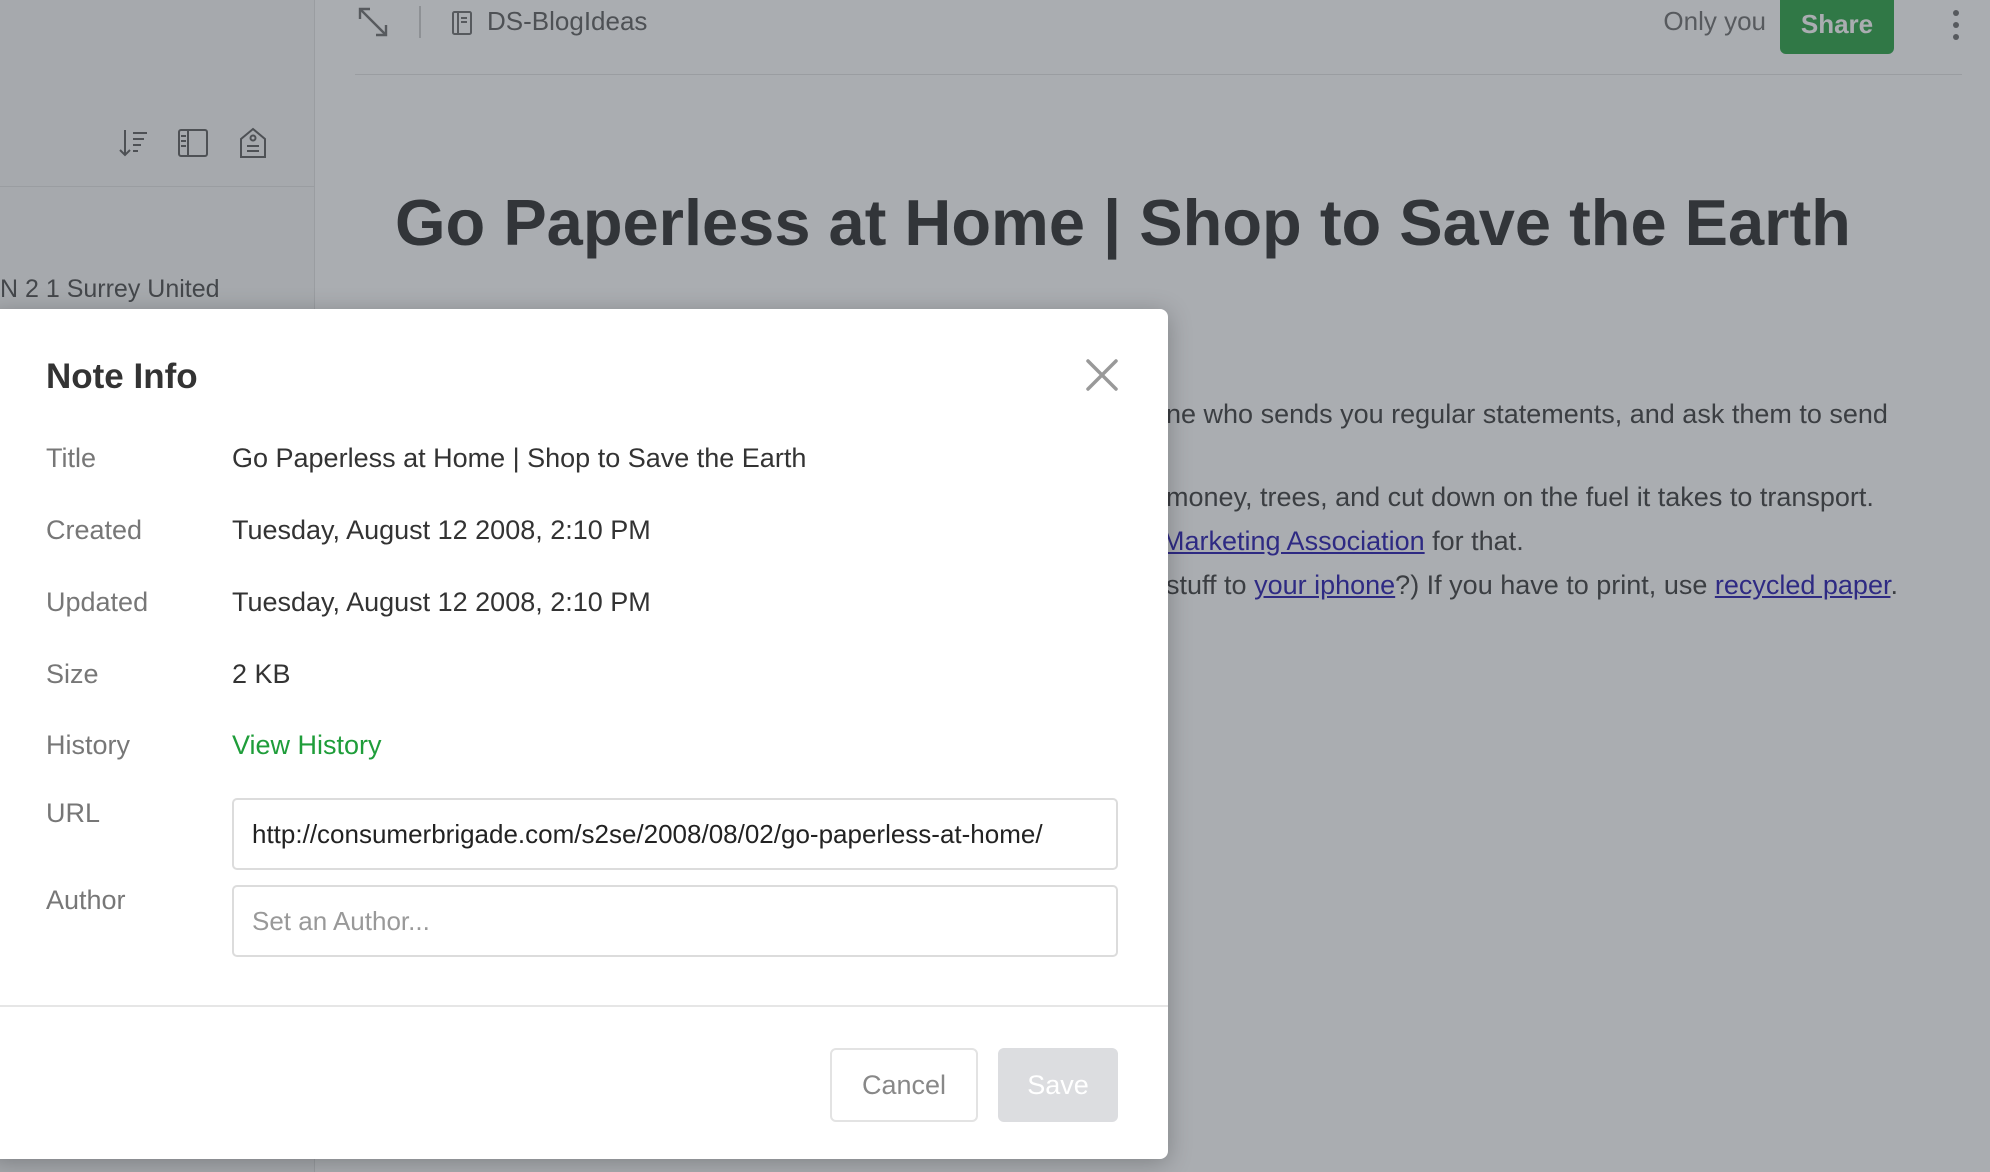 This screenshot has height=1172, width=1990. Describe the element at coordinates (1058, 1085) in the screenshot. I see `save-button: Save` at that location.